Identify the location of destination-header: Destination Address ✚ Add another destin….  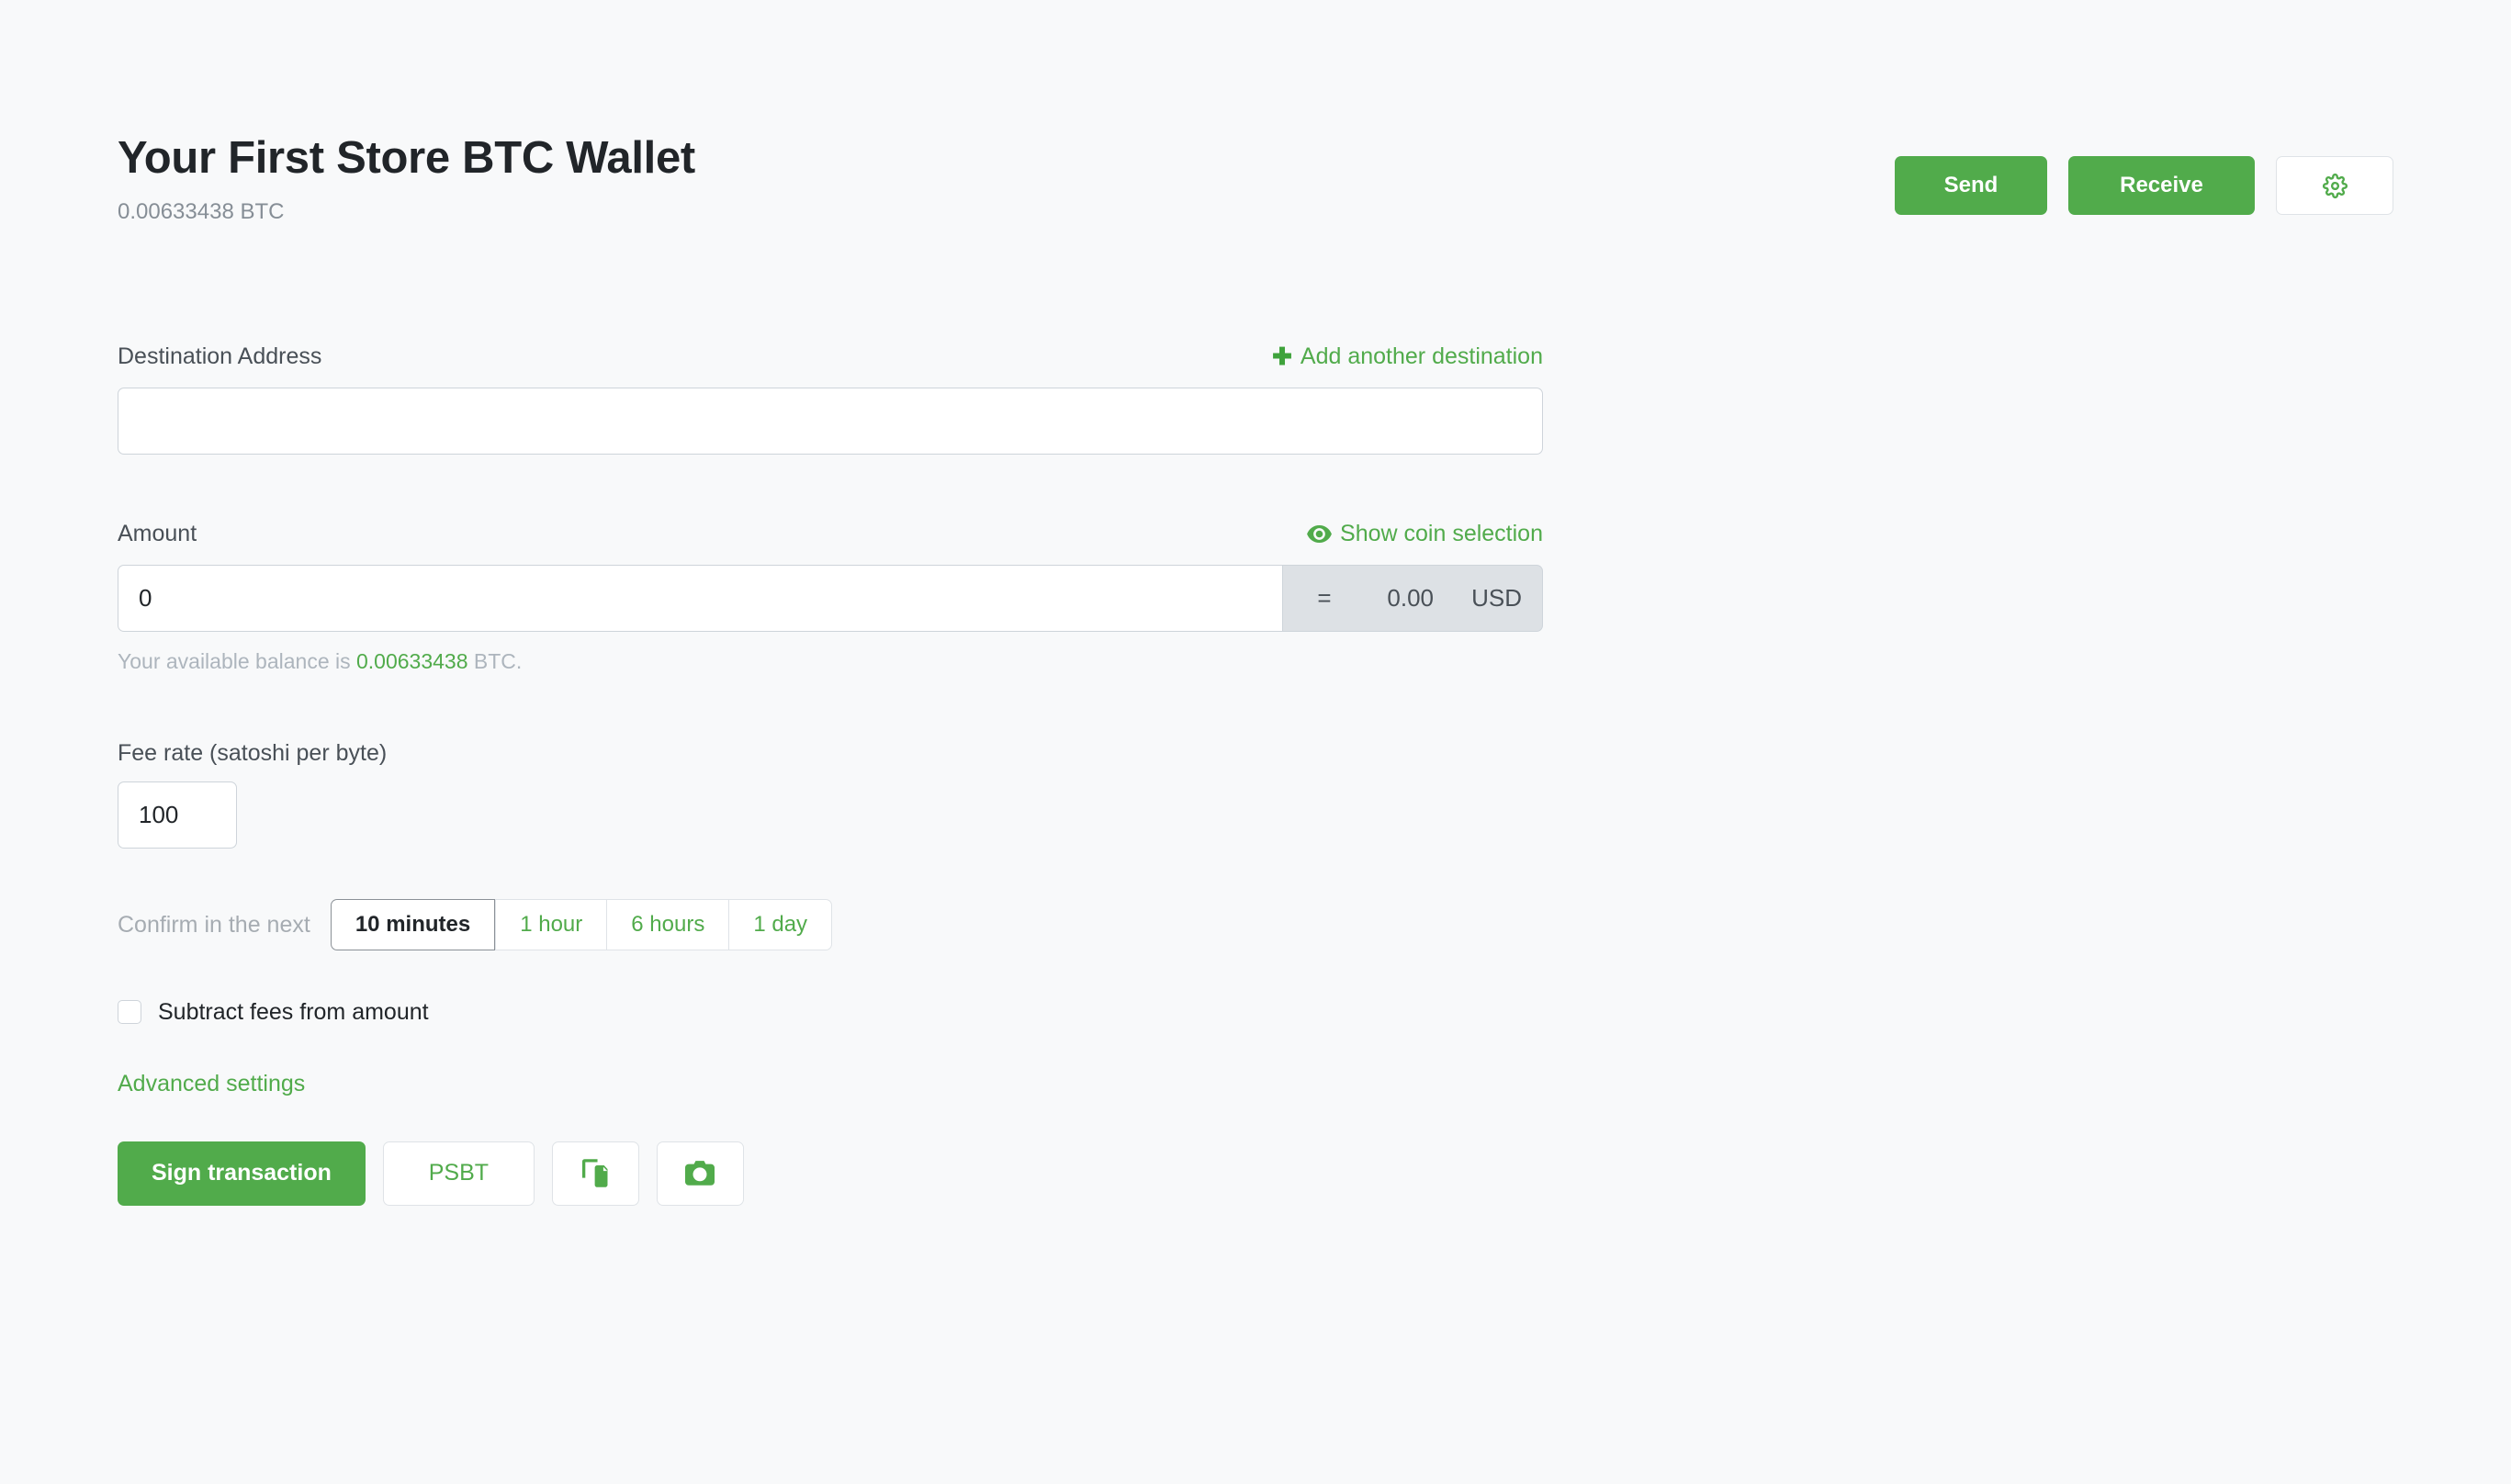
(831, 357).